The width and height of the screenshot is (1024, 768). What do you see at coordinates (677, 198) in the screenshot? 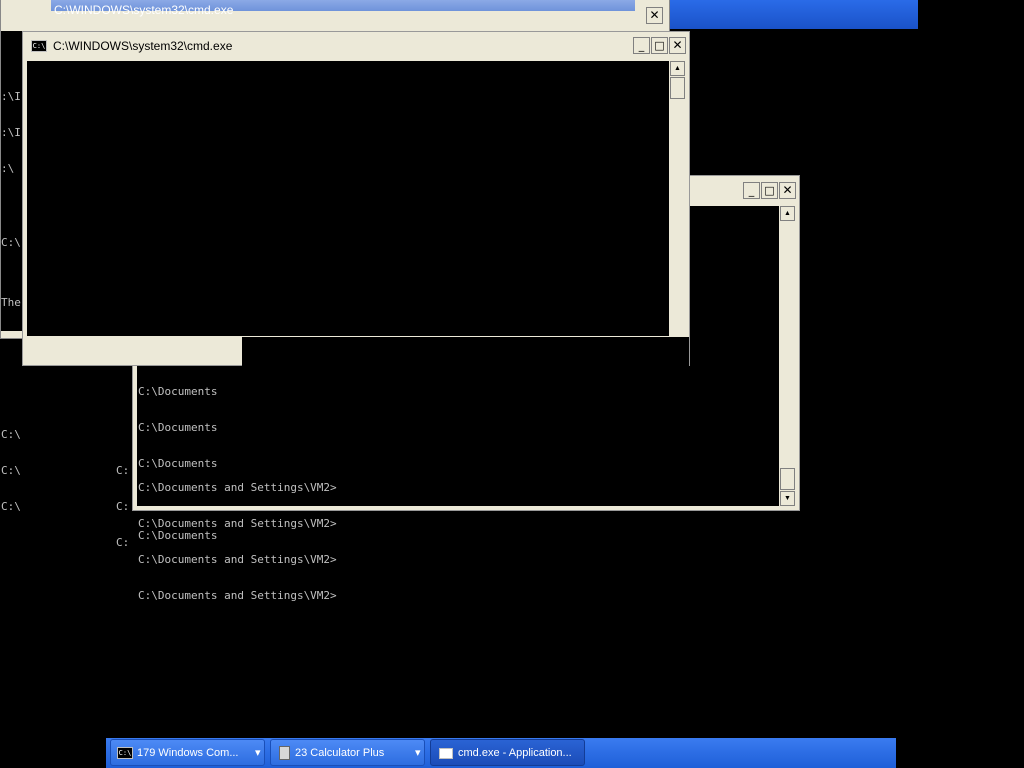
I see `vertical-scrollbar: ▲` at bounding box center [677, 198].